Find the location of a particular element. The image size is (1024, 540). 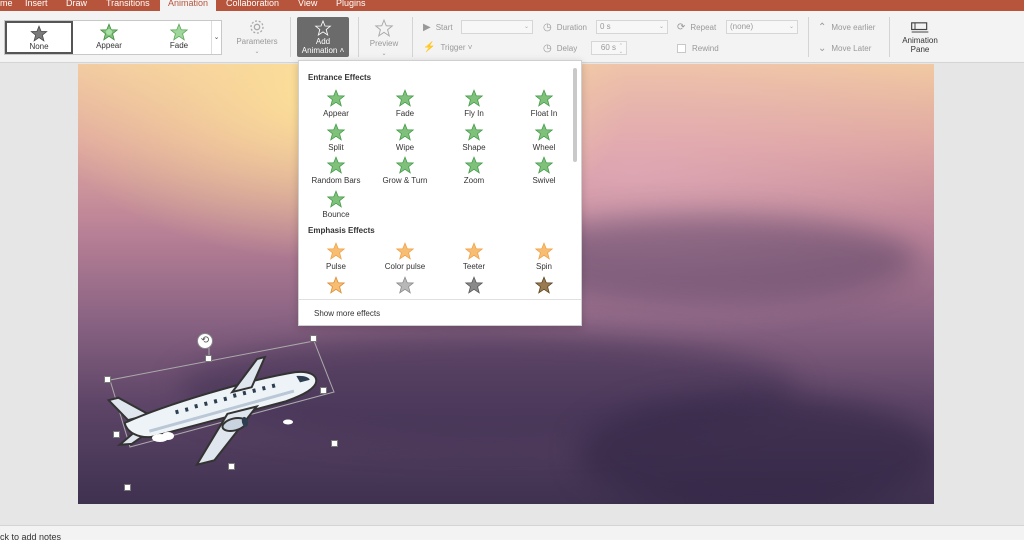

entrance-effect-float-in: Float In is located at coordinates (544, 103).